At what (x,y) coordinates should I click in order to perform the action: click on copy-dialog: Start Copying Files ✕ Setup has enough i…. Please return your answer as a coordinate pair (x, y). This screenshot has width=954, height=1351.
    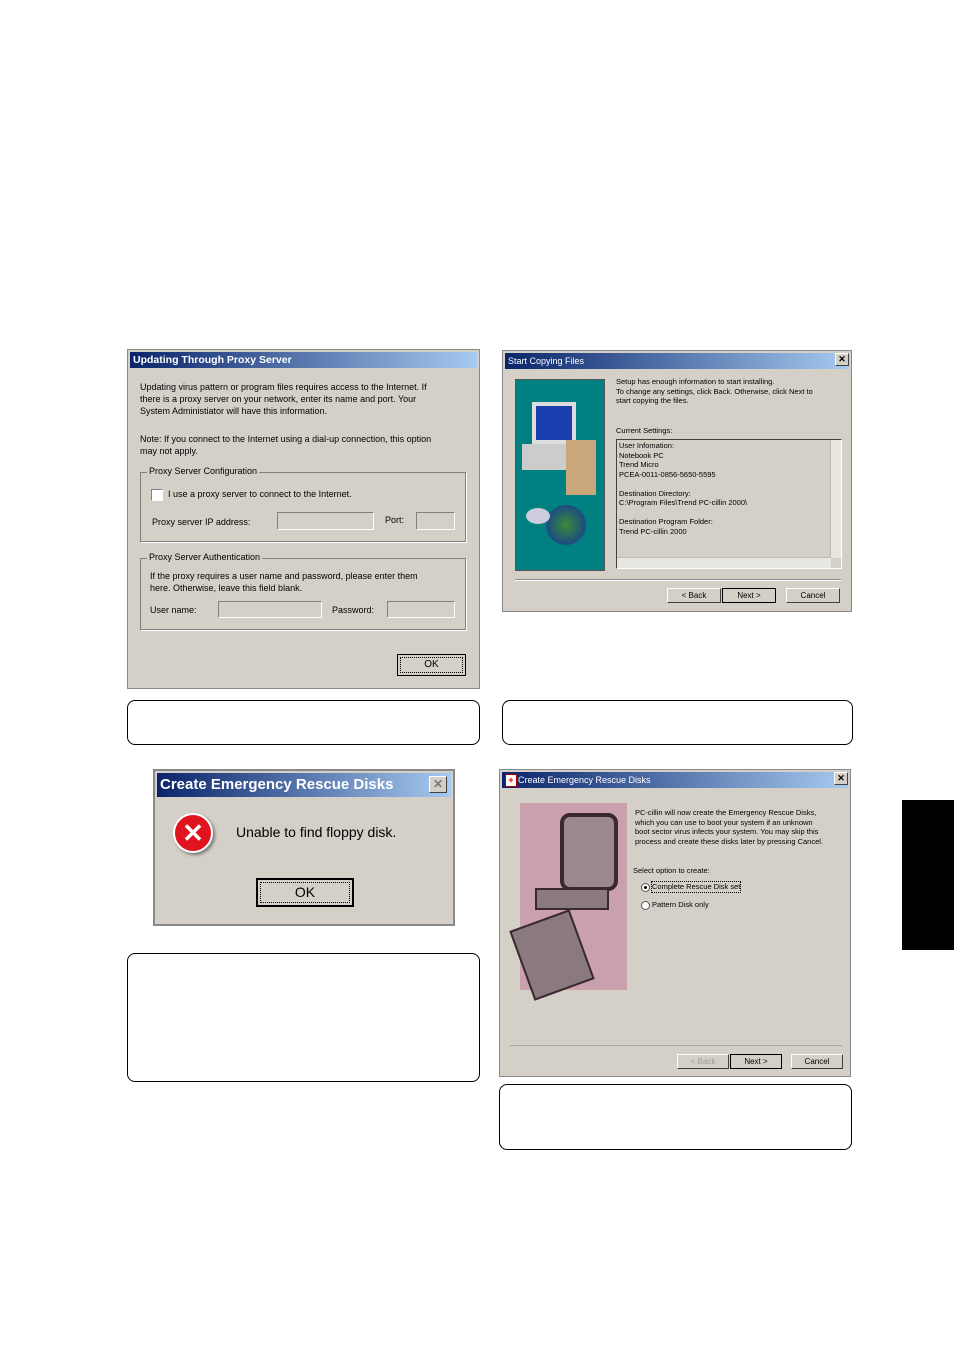
    Looking at the image, I should click on (677, 481).